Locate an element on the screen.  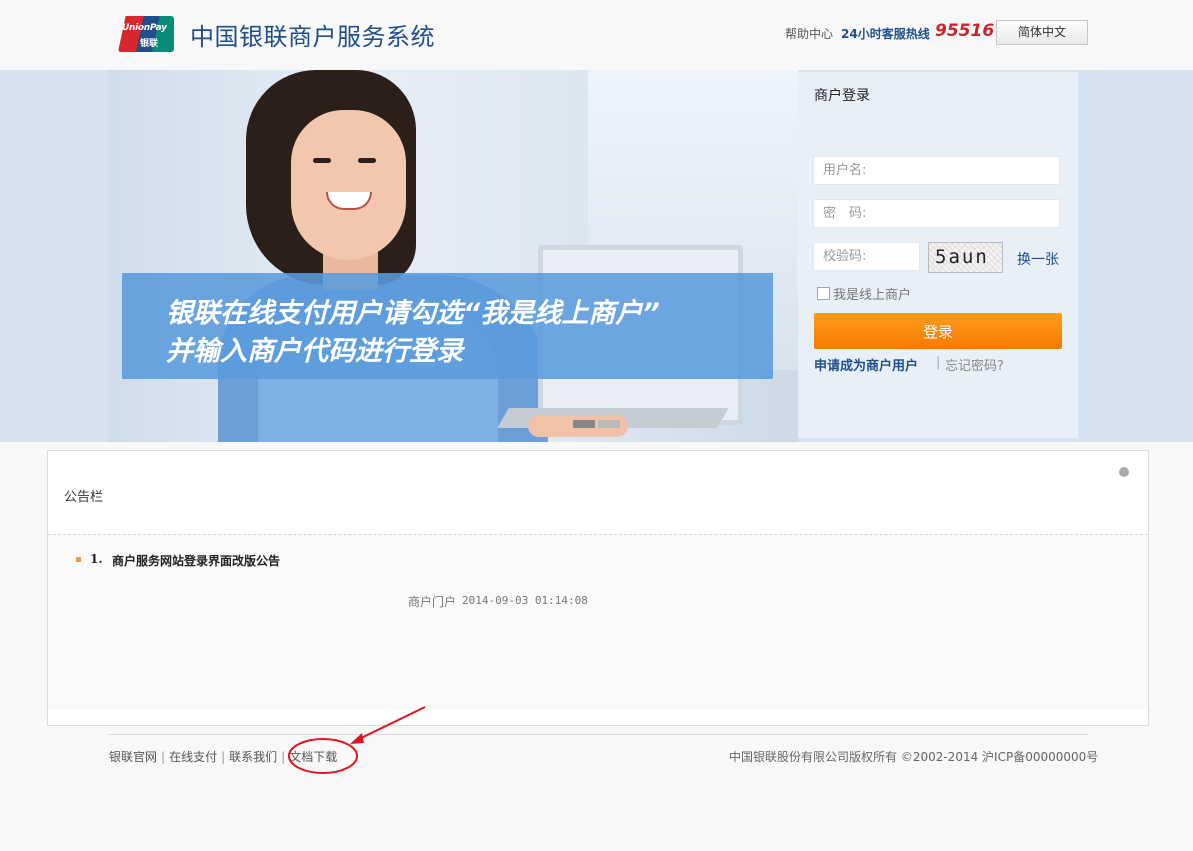
banner-message: 银联在线支付用户请勾选“我是线上商户” 并输入商户代码进行登录 is located at coordinates (447, 326).